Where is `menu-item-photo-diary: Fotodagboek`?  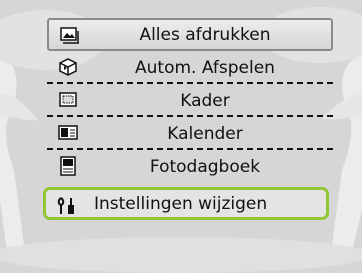 menu-item-photo-diary: Fotodagboek is located at coordinates (190, 166).